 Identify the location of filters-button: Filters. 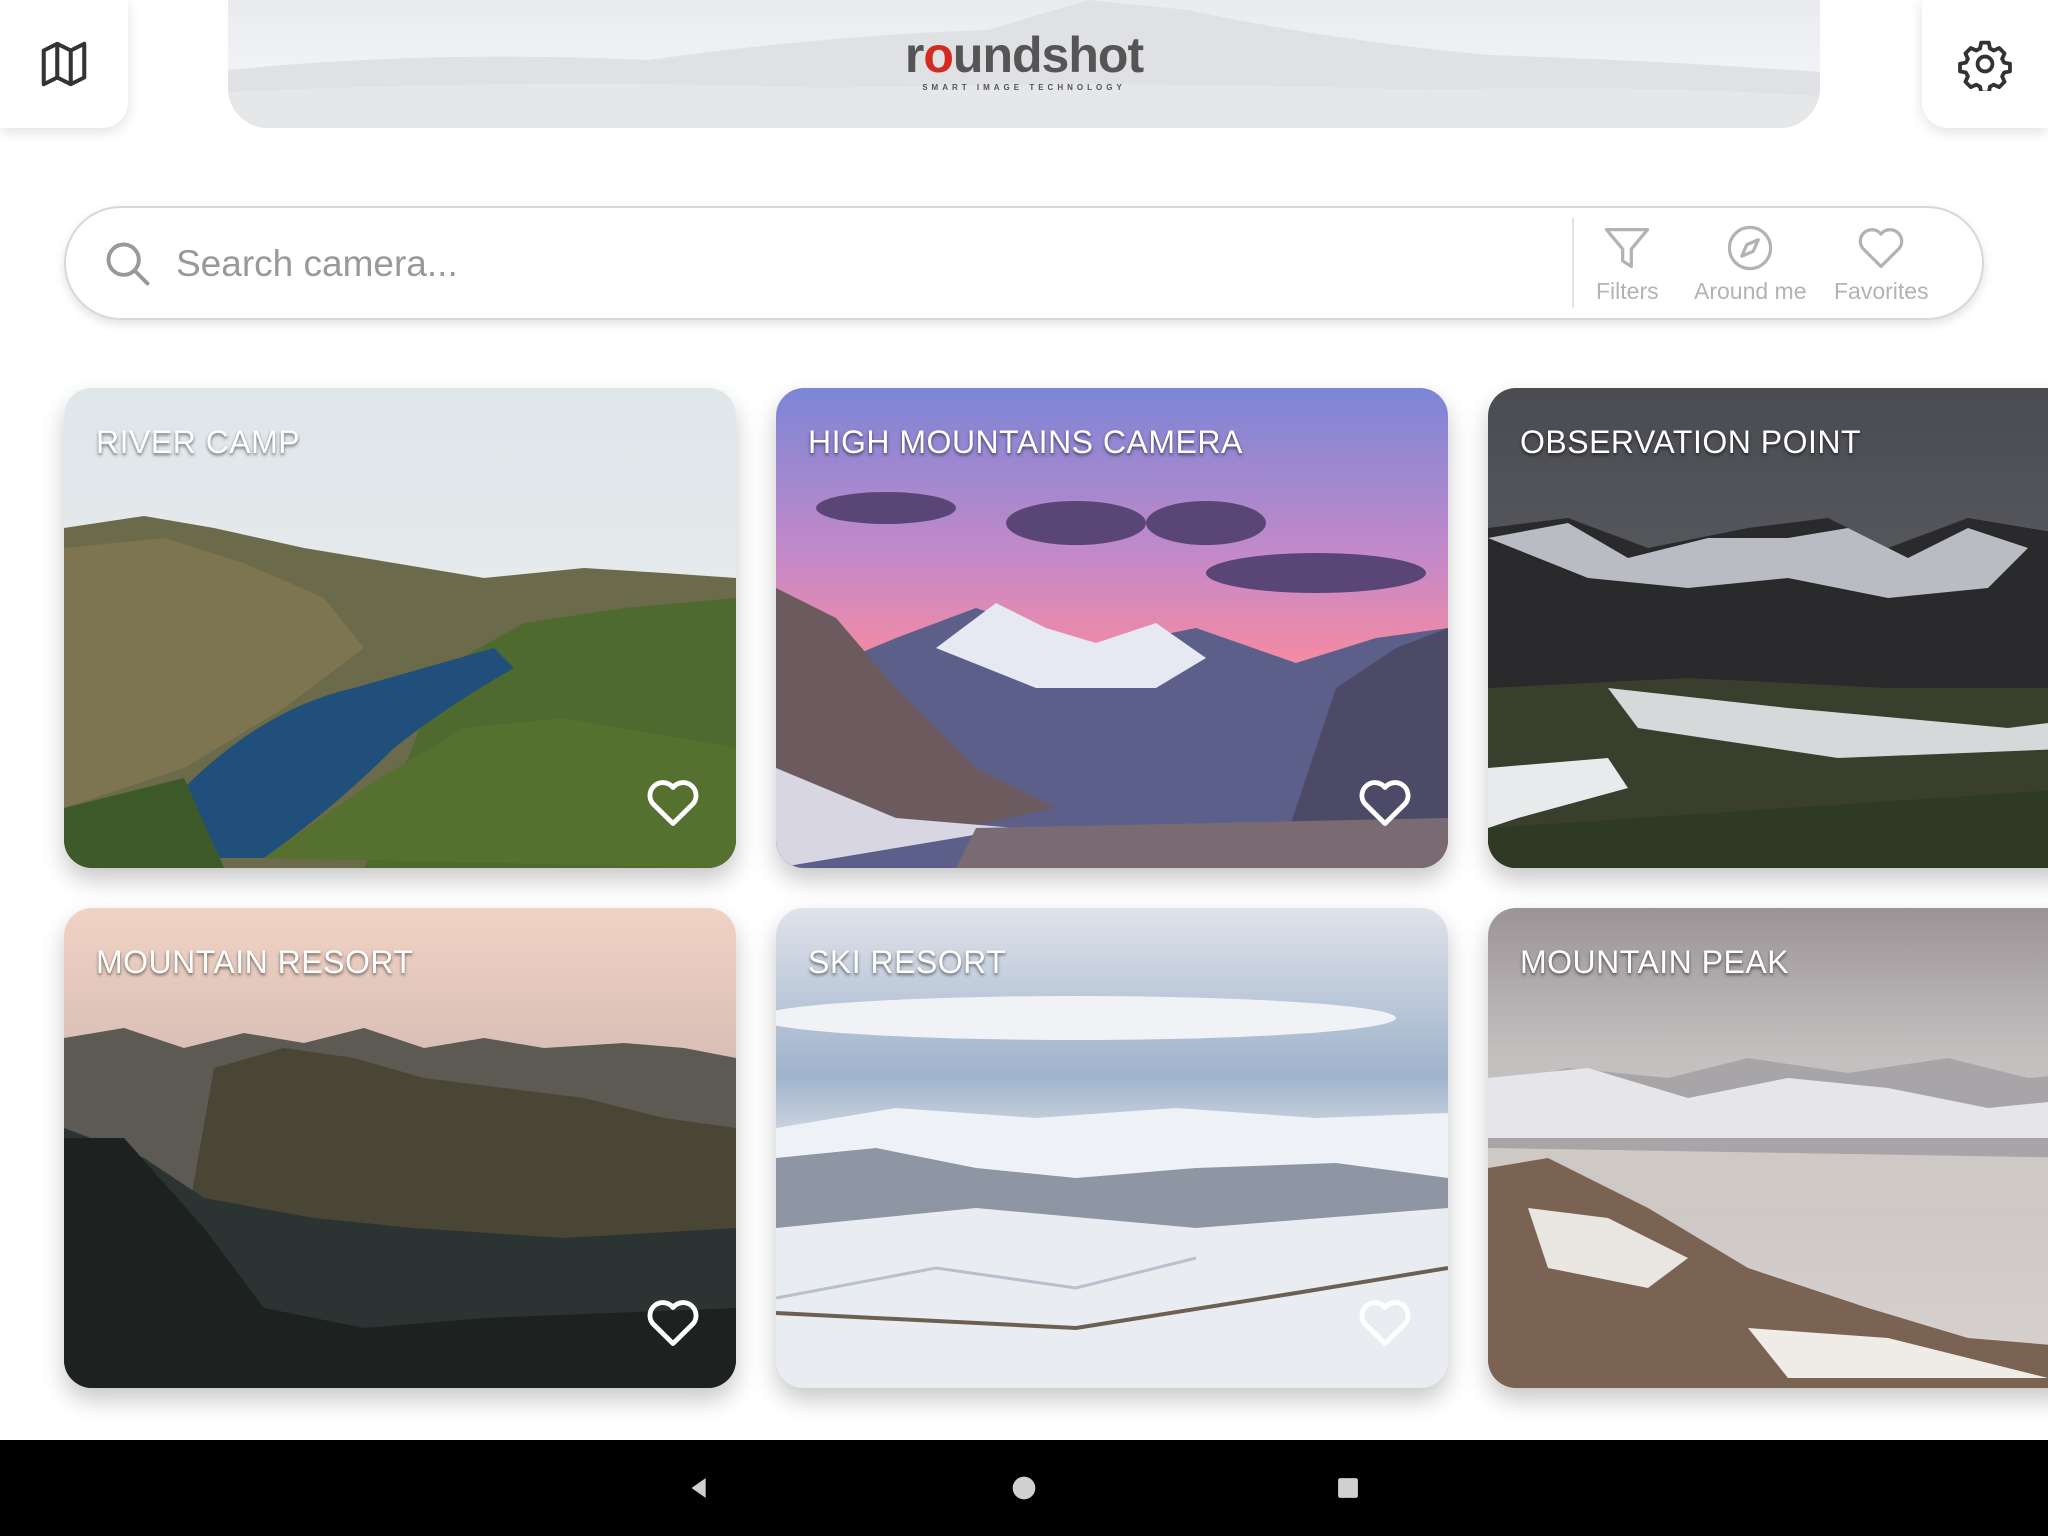
(1627, 263).